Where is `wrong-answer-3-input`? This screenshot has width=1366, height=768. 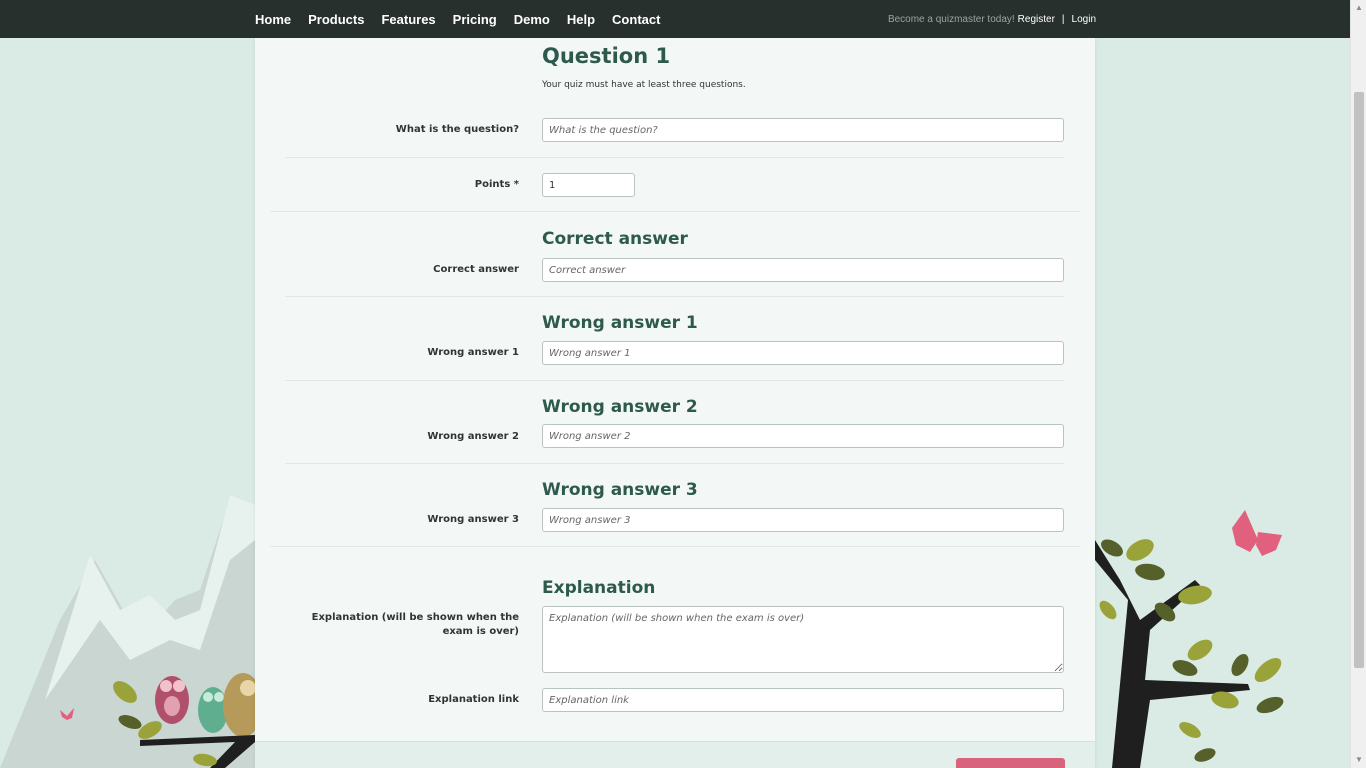 wrong-answer-3-input is located at coordinates (803, 520).